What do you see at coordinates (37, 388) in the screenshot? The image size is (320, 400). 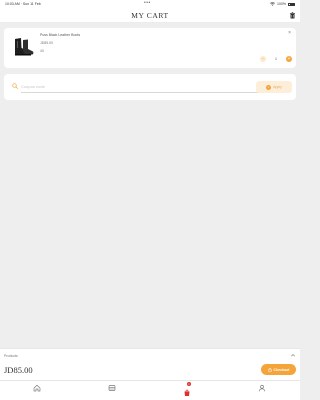 I see `home-icon` at bounding box center [37, 388].